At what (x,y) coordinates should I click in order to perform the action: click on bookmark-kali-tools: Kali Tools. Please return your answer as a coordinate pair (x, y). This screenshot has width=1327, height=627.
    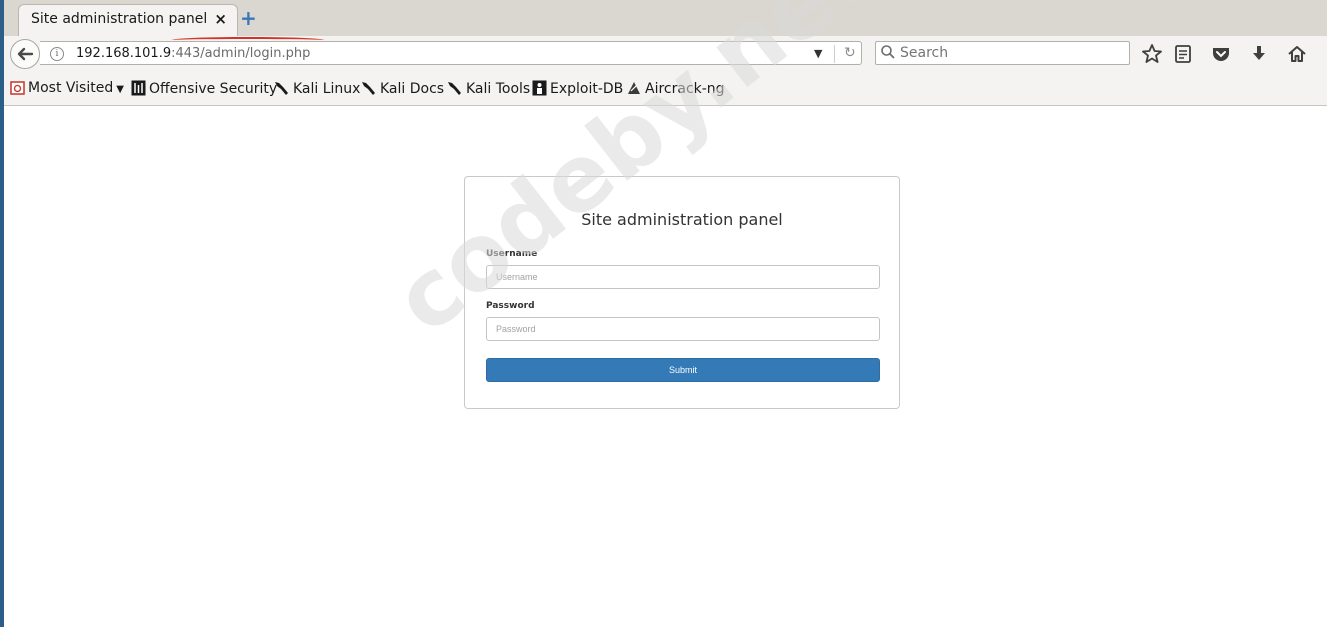
    Looking at the image, I should click on (488, 88).